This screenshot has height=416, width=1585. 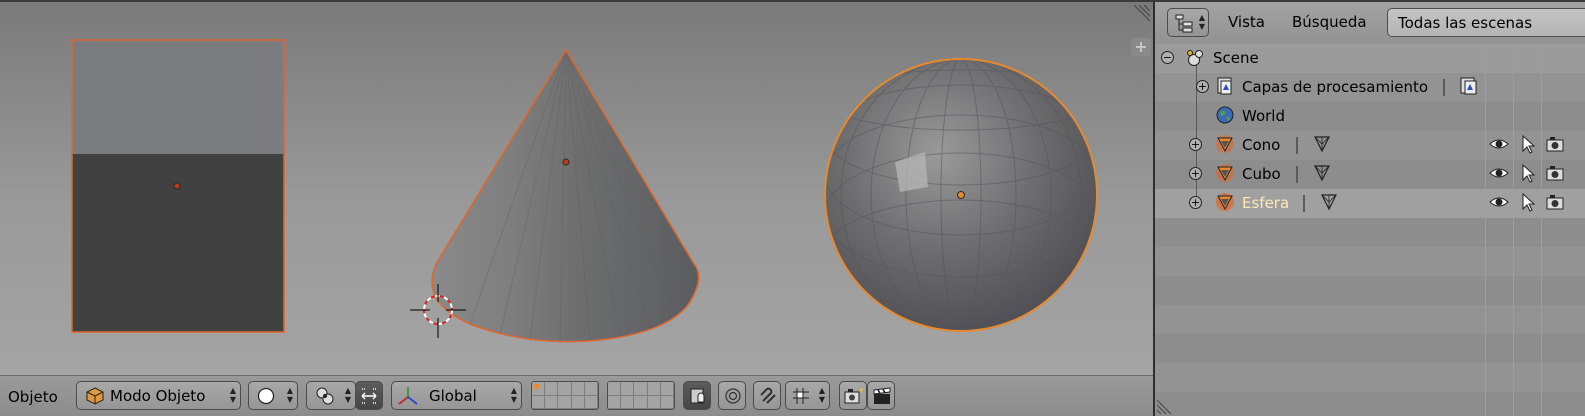 I want to click on outliner-header: ▲ ▼ Vista Búsqueda Todas las escenas, so click(x=1370, y=23).